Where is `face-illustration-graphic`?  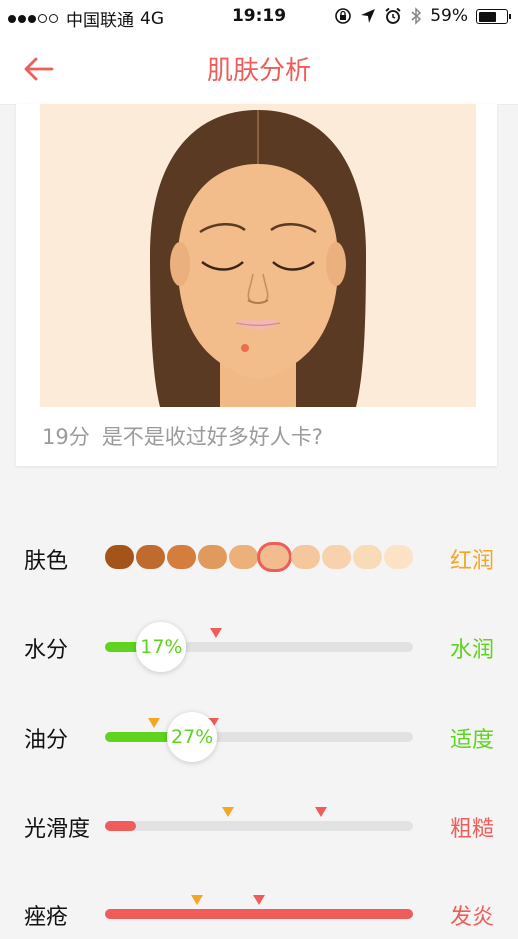 face-illustration-graphic is located at coordinates (258, 258).